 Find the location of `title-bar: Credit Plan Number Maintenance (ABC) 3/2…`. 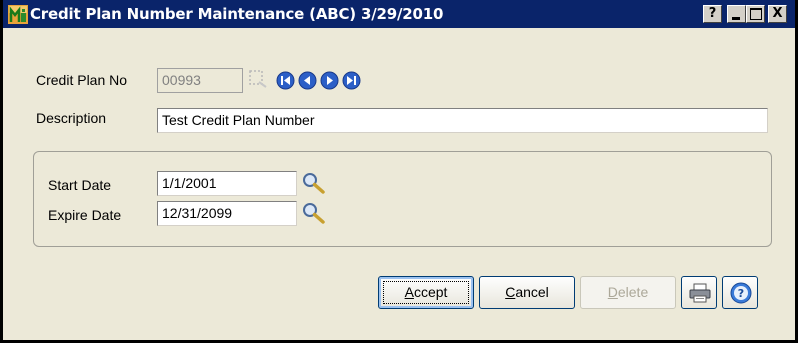

title-bar: Credit Plan Number Maintenance (ABC) 3/2… is located at coordinates (399, 14).